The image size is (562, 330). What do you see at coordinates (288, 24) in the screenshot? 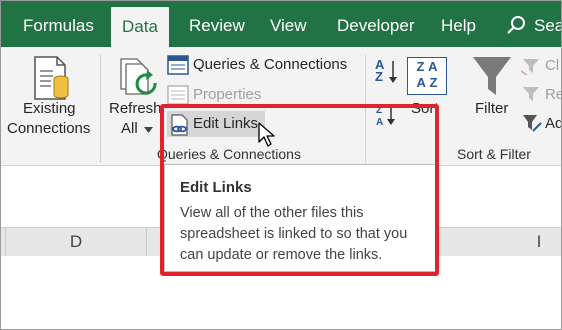
I see `tab-view: View` at bounding box center [288, 24].